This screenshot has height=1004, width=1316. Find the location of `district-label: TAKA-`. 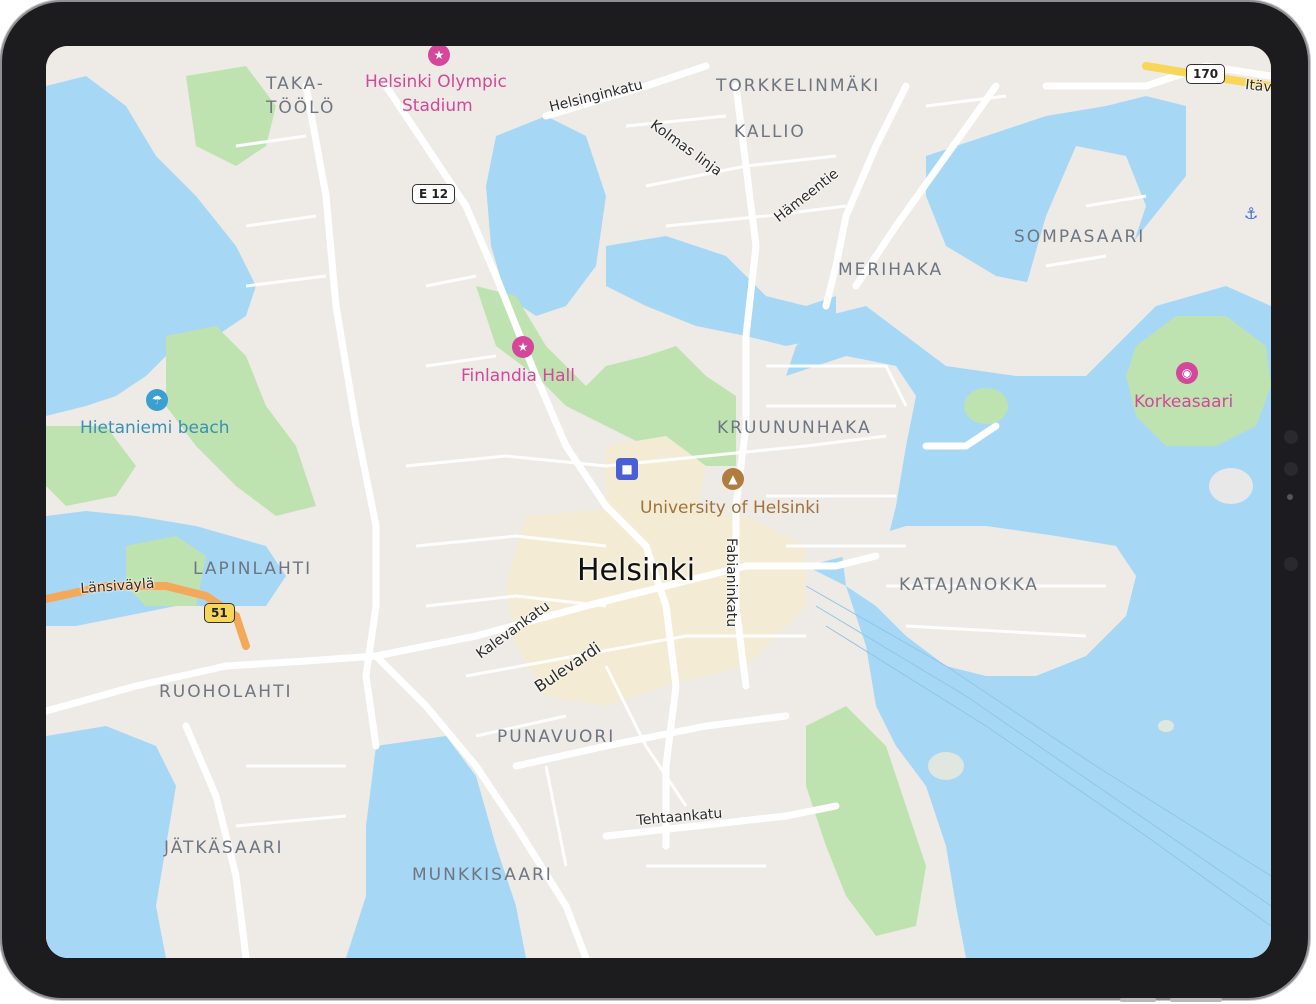

district-label: TAKA- is located at coordinates (295, 84).